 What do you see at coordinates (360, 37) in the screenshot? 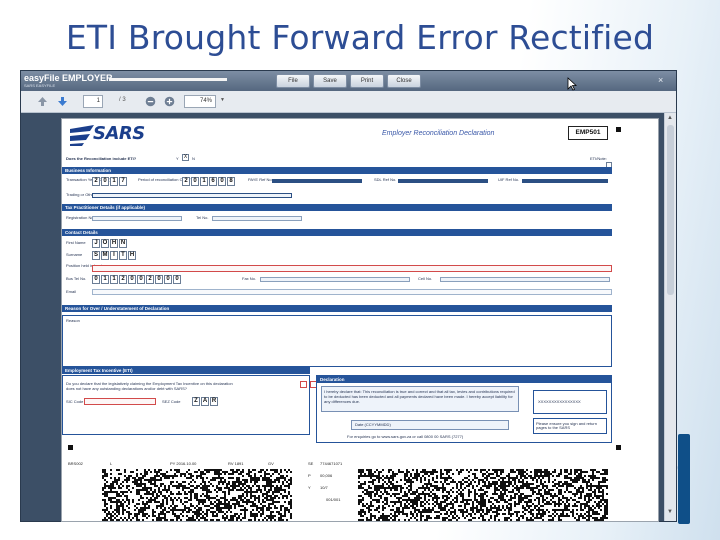
I see `slide-title: ETI Brought Forward Error Rectified` at bounding box center [360, 37].